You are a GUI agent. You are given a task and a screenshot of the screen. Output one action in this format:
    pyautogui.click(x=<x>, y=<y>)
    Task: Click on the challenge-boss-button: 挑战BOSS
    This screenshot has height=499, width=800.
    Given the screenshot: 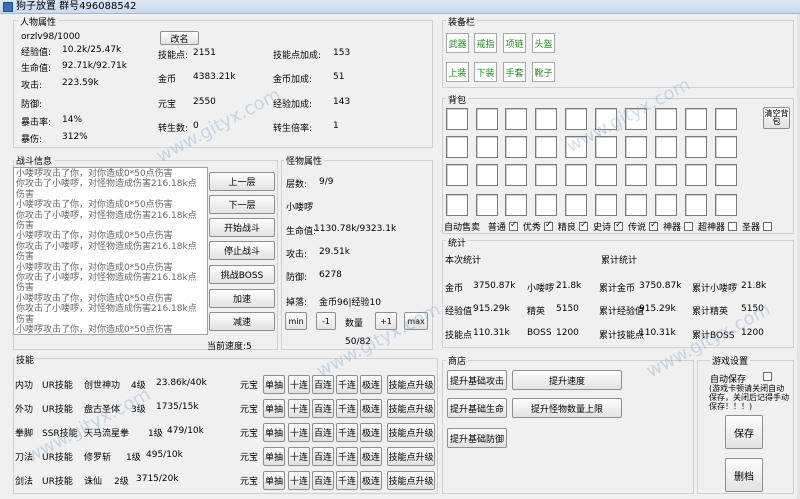 What is the action you would take?
    pyautogui.click(x=242, y=274)
    